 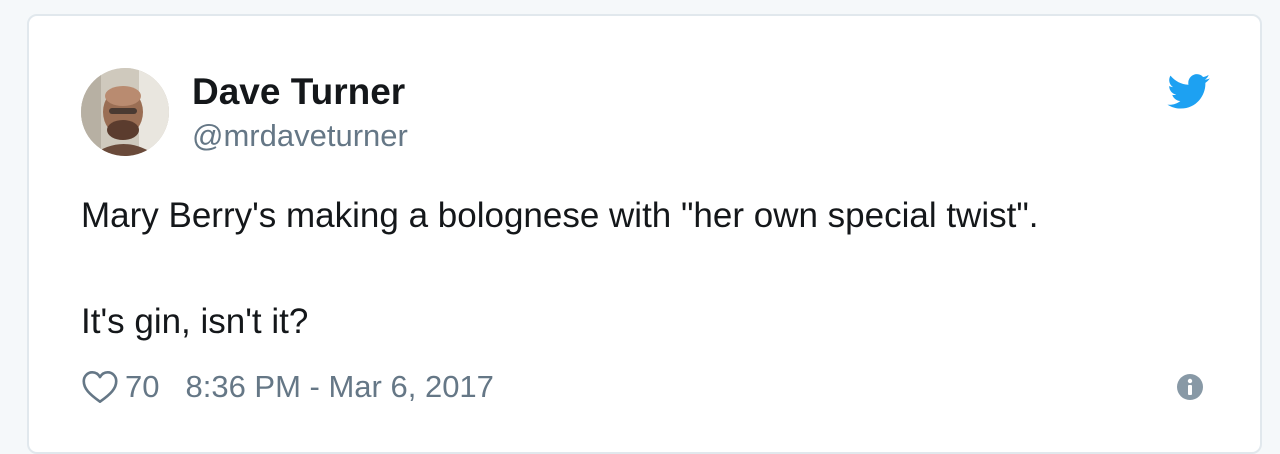 I want to click on info-circle-icon, so click(x=1190, y=387).